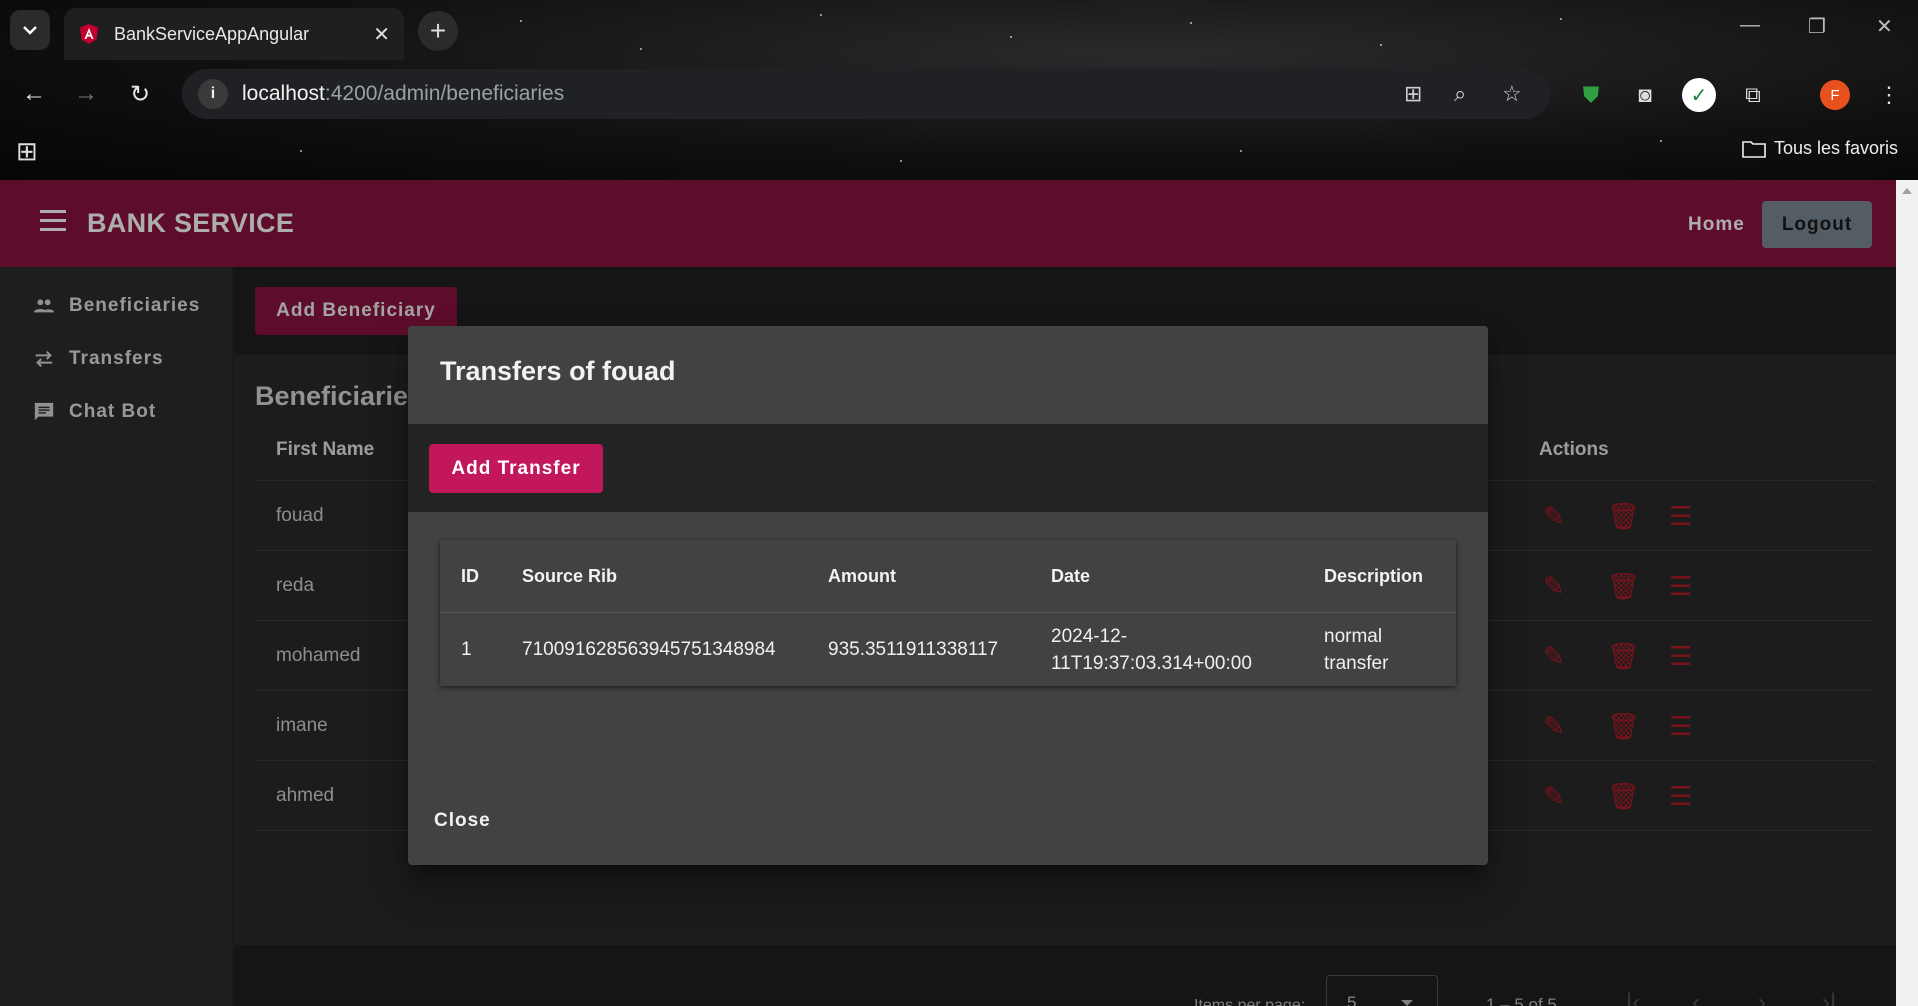  Describe the element at coordinates (89, 34) in the screenshot. I see `angular-favicon-icon` at that location.